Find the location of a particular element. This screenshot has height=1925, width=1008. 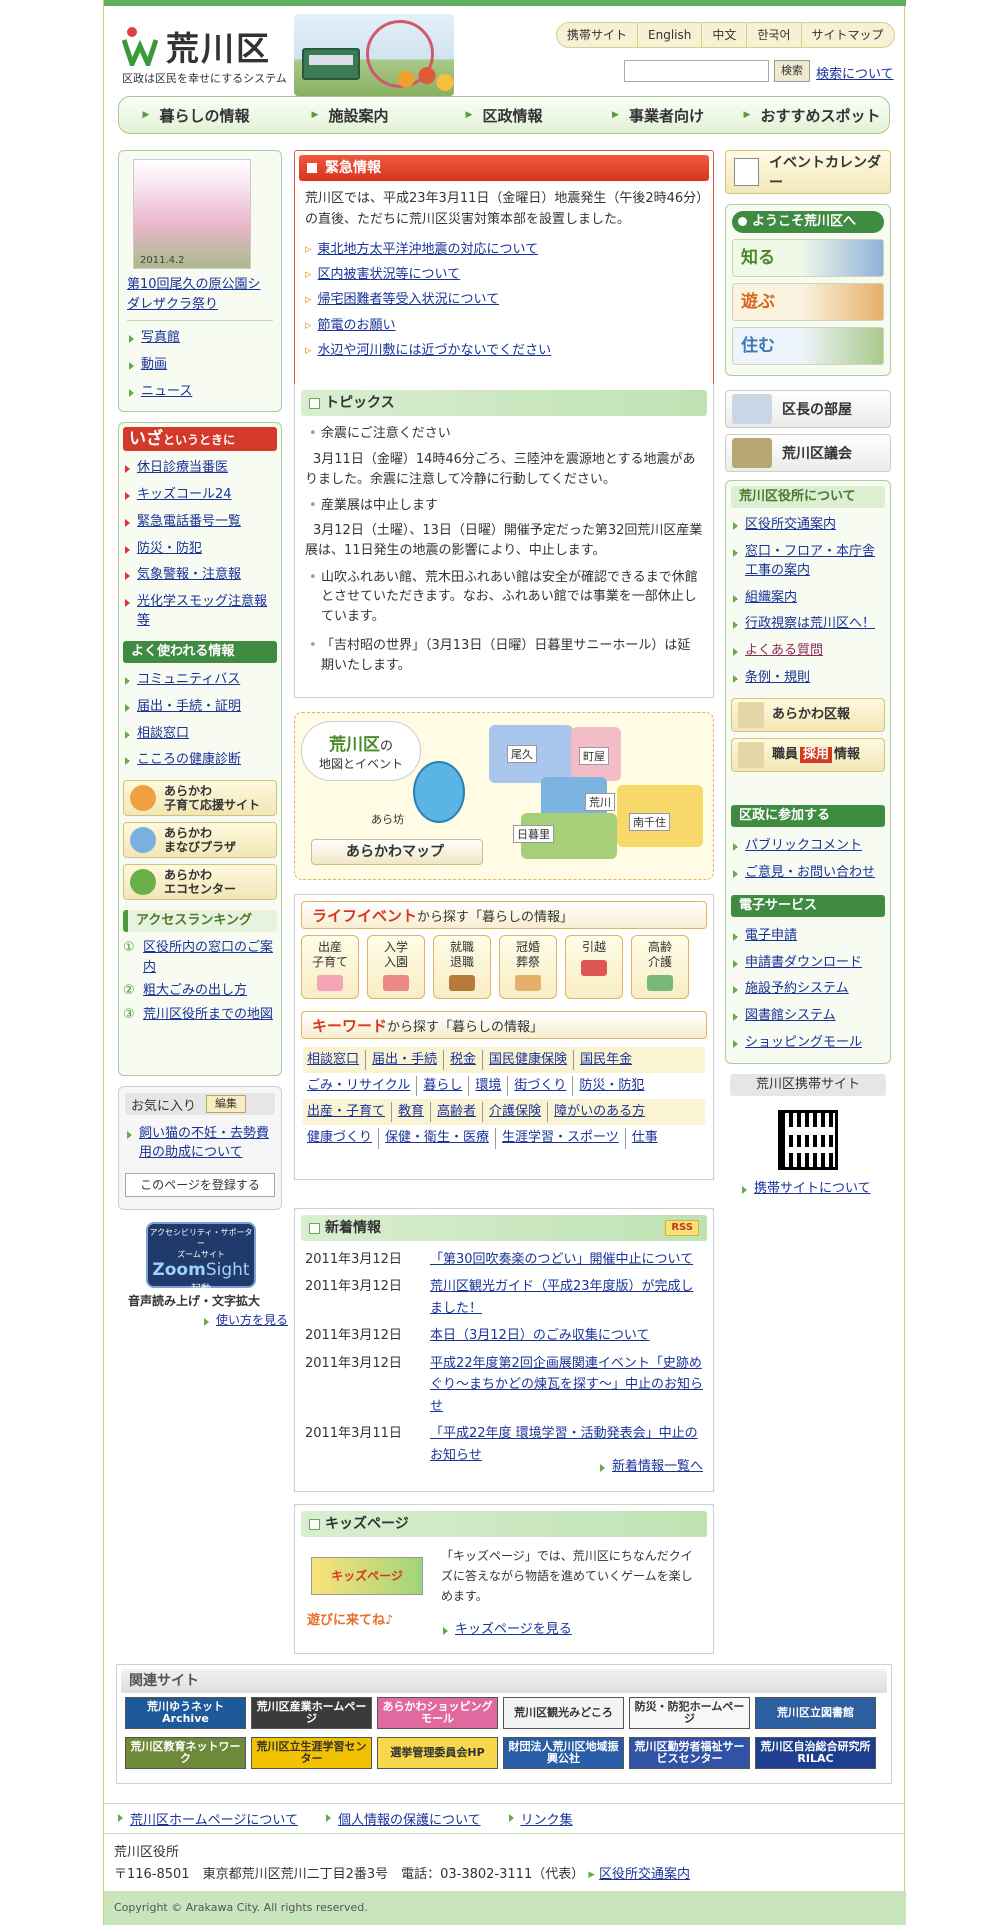

banner-rilac: 荒川区自治総合研究所RILAC is located at coordinates (815, 1753).